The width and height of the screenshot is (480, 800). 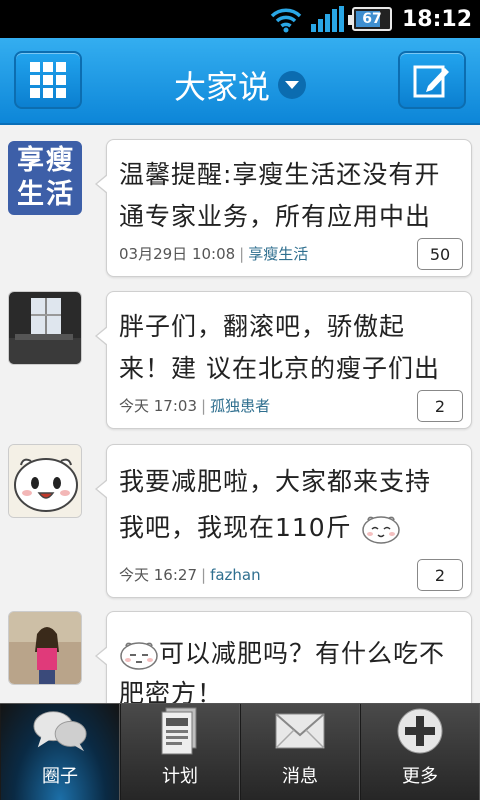 I want to click on signal-strength-icon, so click(x=327, y=19).